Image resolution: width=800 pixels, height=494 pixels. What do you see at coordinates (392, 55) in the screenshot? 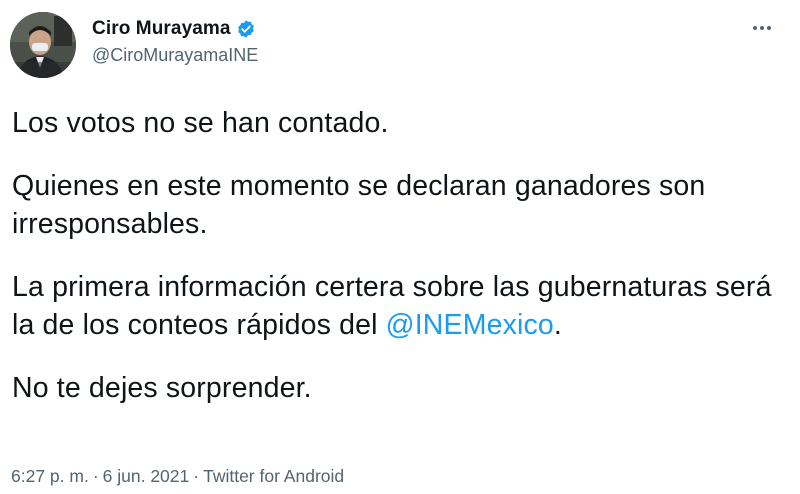
I see `author-handle: @CiroMurayamaINE` at bounding box center [392, 55].